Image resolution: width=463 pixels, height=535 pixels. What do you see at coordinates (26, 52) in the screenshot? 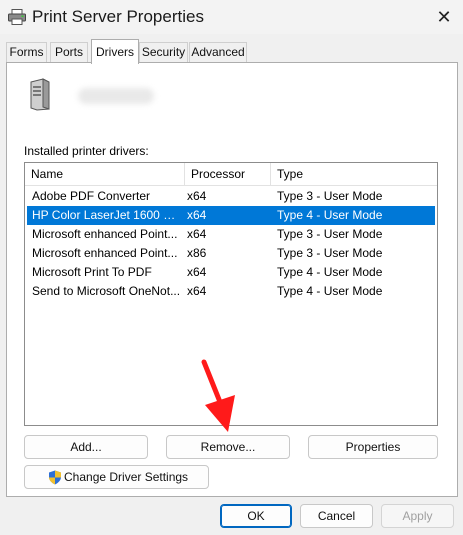
I see `tab-forms: Forms` at bounding box center [26, 52].